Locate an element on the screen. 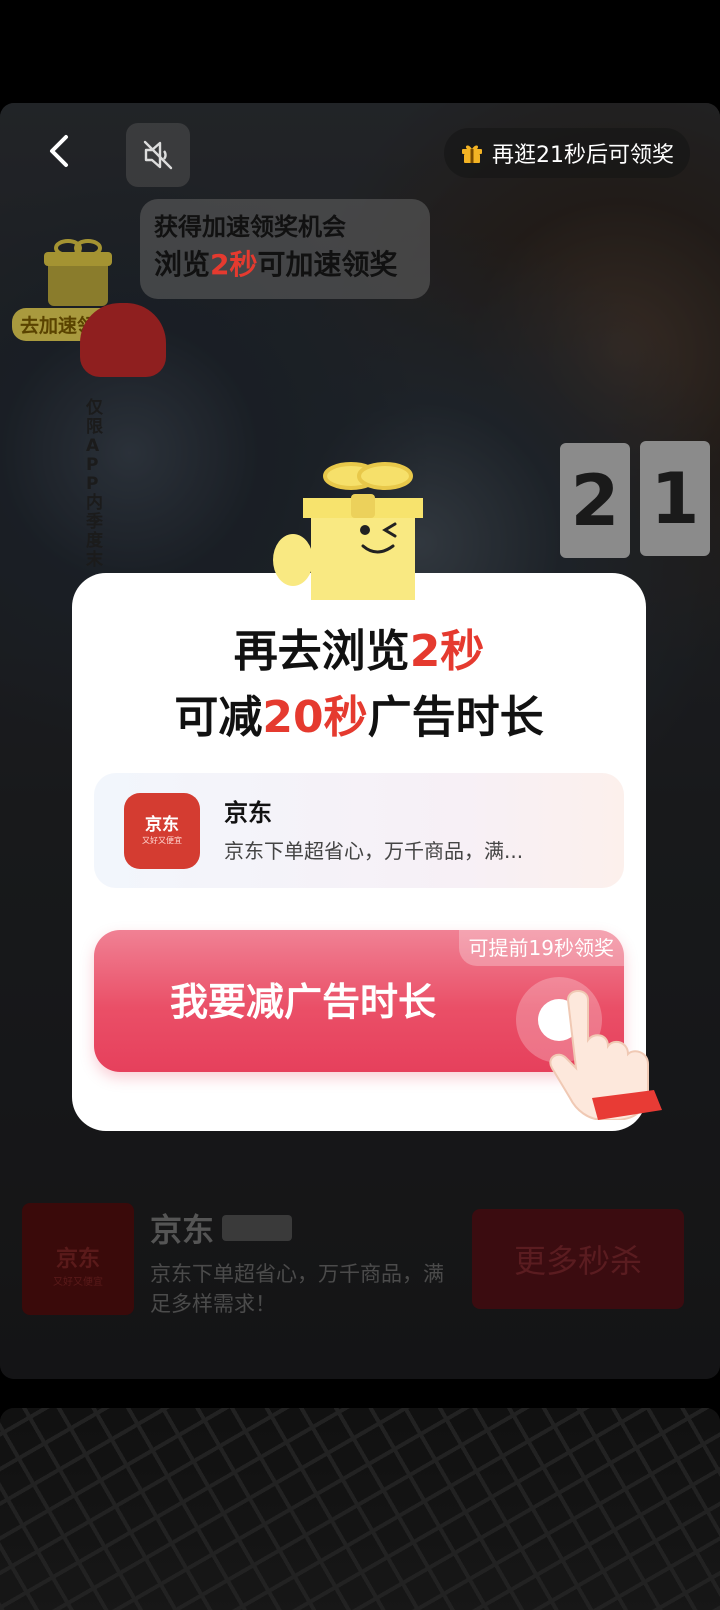 The height and width of the screenshot is (1610, 720). chevron-left-icon is located at coordinates (59, 151).